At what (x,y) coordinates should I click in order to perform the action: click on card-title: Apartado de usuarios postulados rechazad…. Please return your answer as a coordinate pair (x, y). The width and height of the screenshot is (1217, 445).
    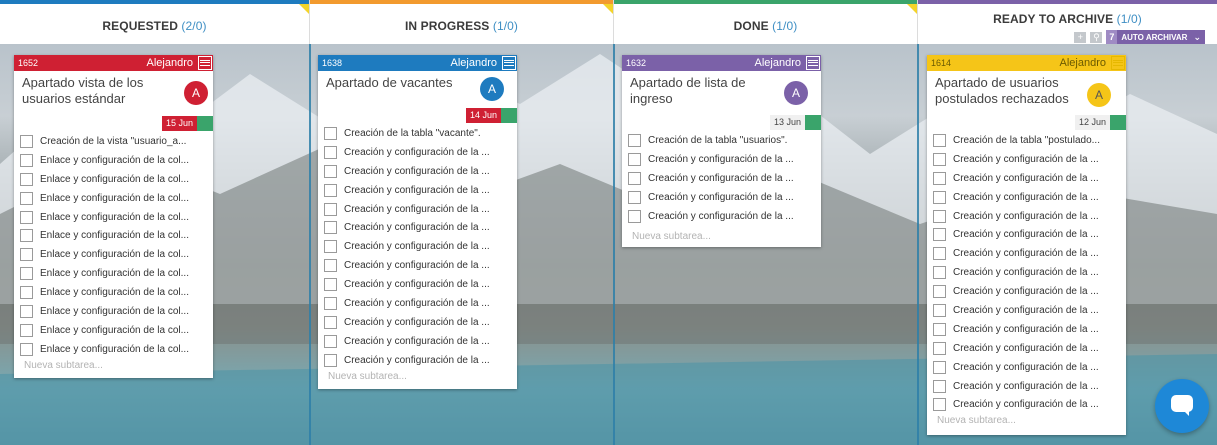
    Looking at the image, I should click on (1015, 91).